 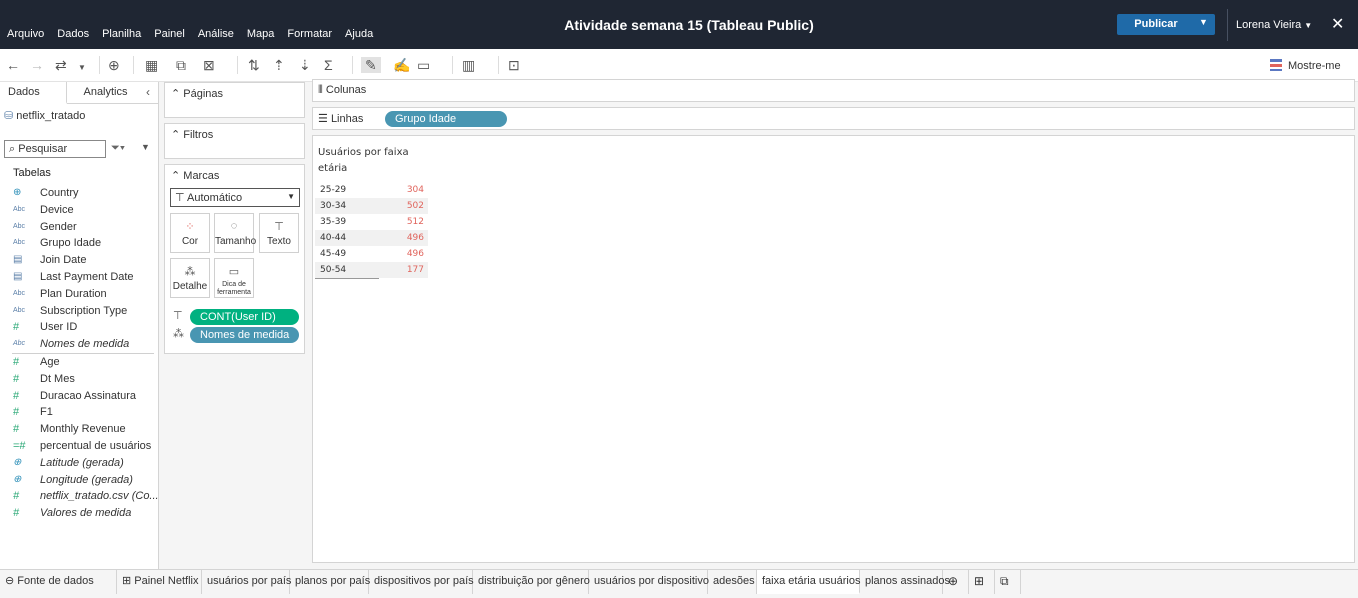 What do you see at coordinates (79, 513) in the screenshot?
I see `field-item: # Valores de medida` at bounding box center [79, 513].